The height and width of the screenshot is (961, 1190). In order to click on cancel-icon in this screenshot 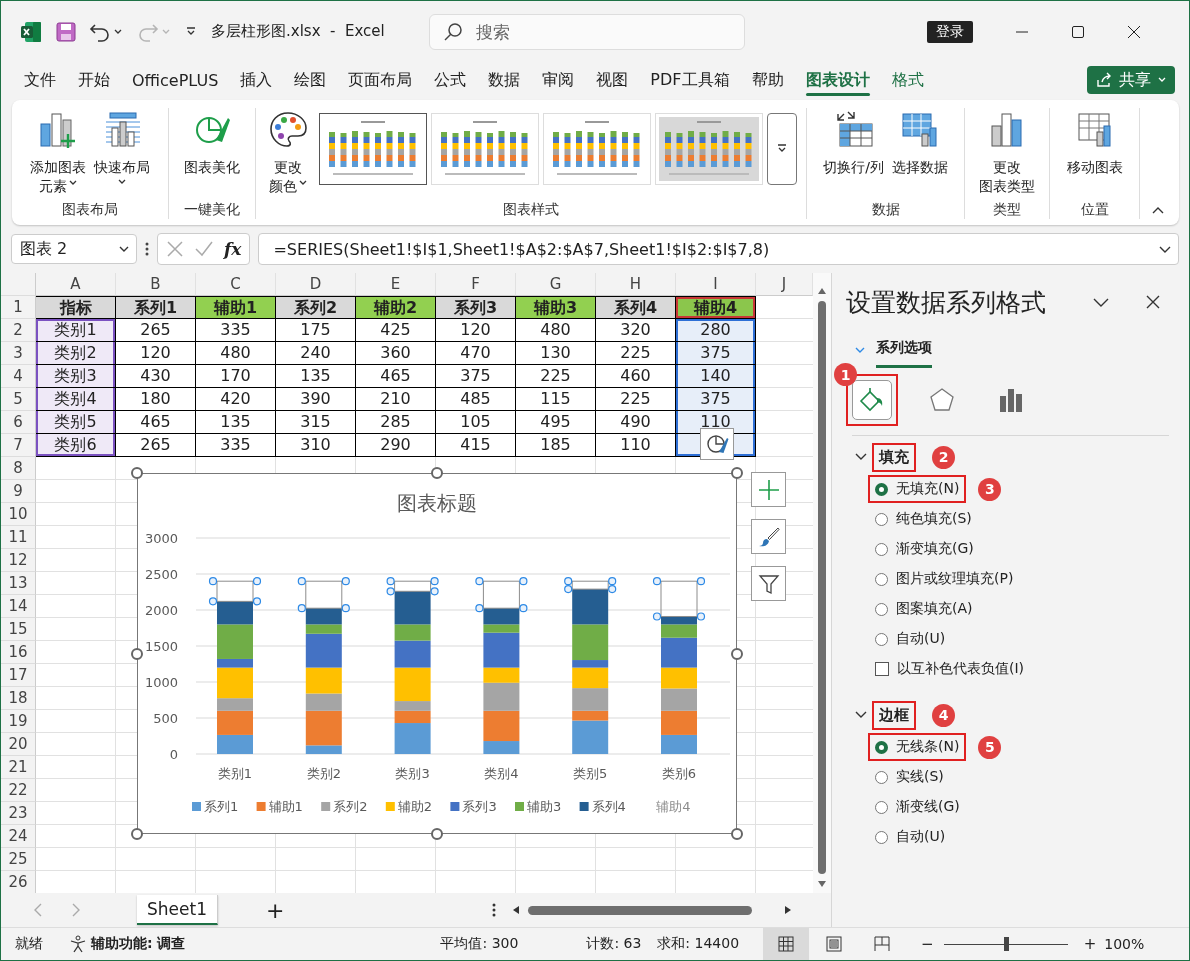, I will do `click(175, 249)`.